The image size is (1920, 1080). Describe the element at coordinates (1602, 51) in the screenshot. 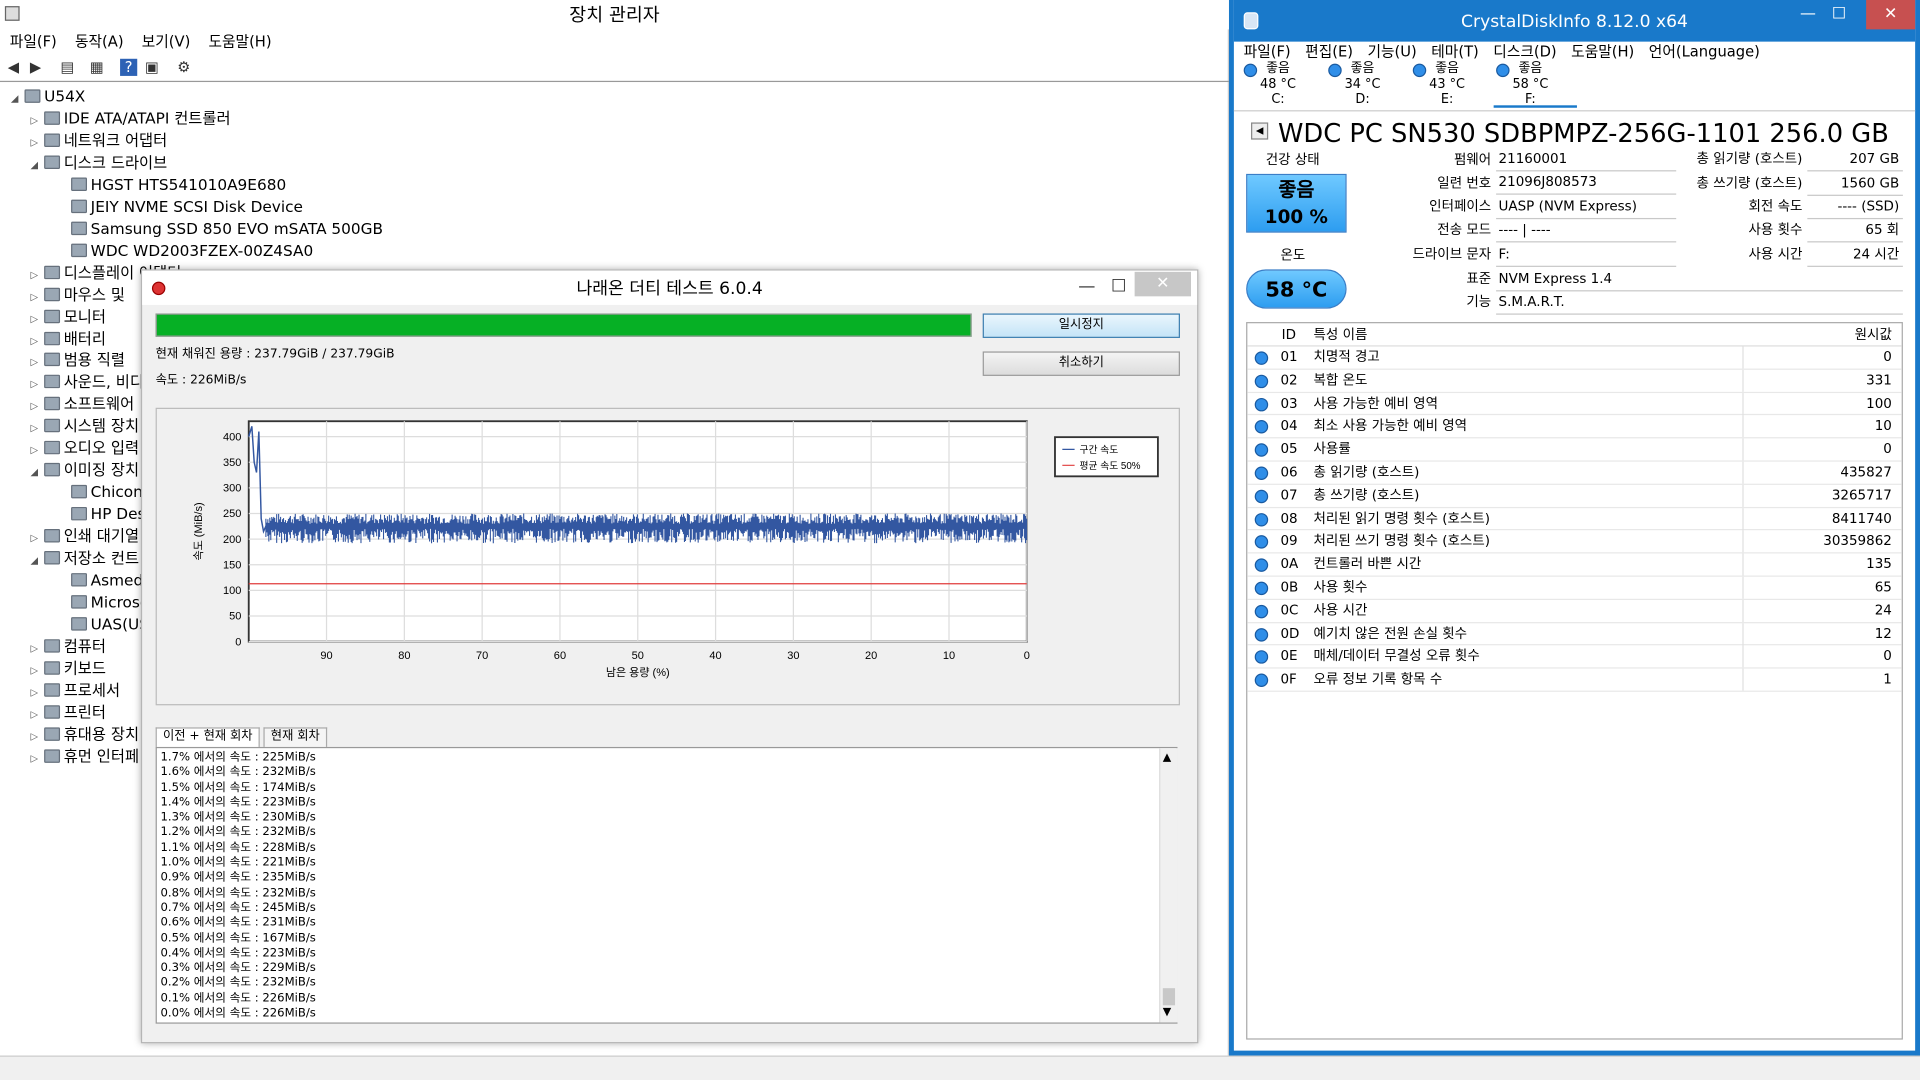

I see `cdi-menu-help: 도움말(H)` at that location.